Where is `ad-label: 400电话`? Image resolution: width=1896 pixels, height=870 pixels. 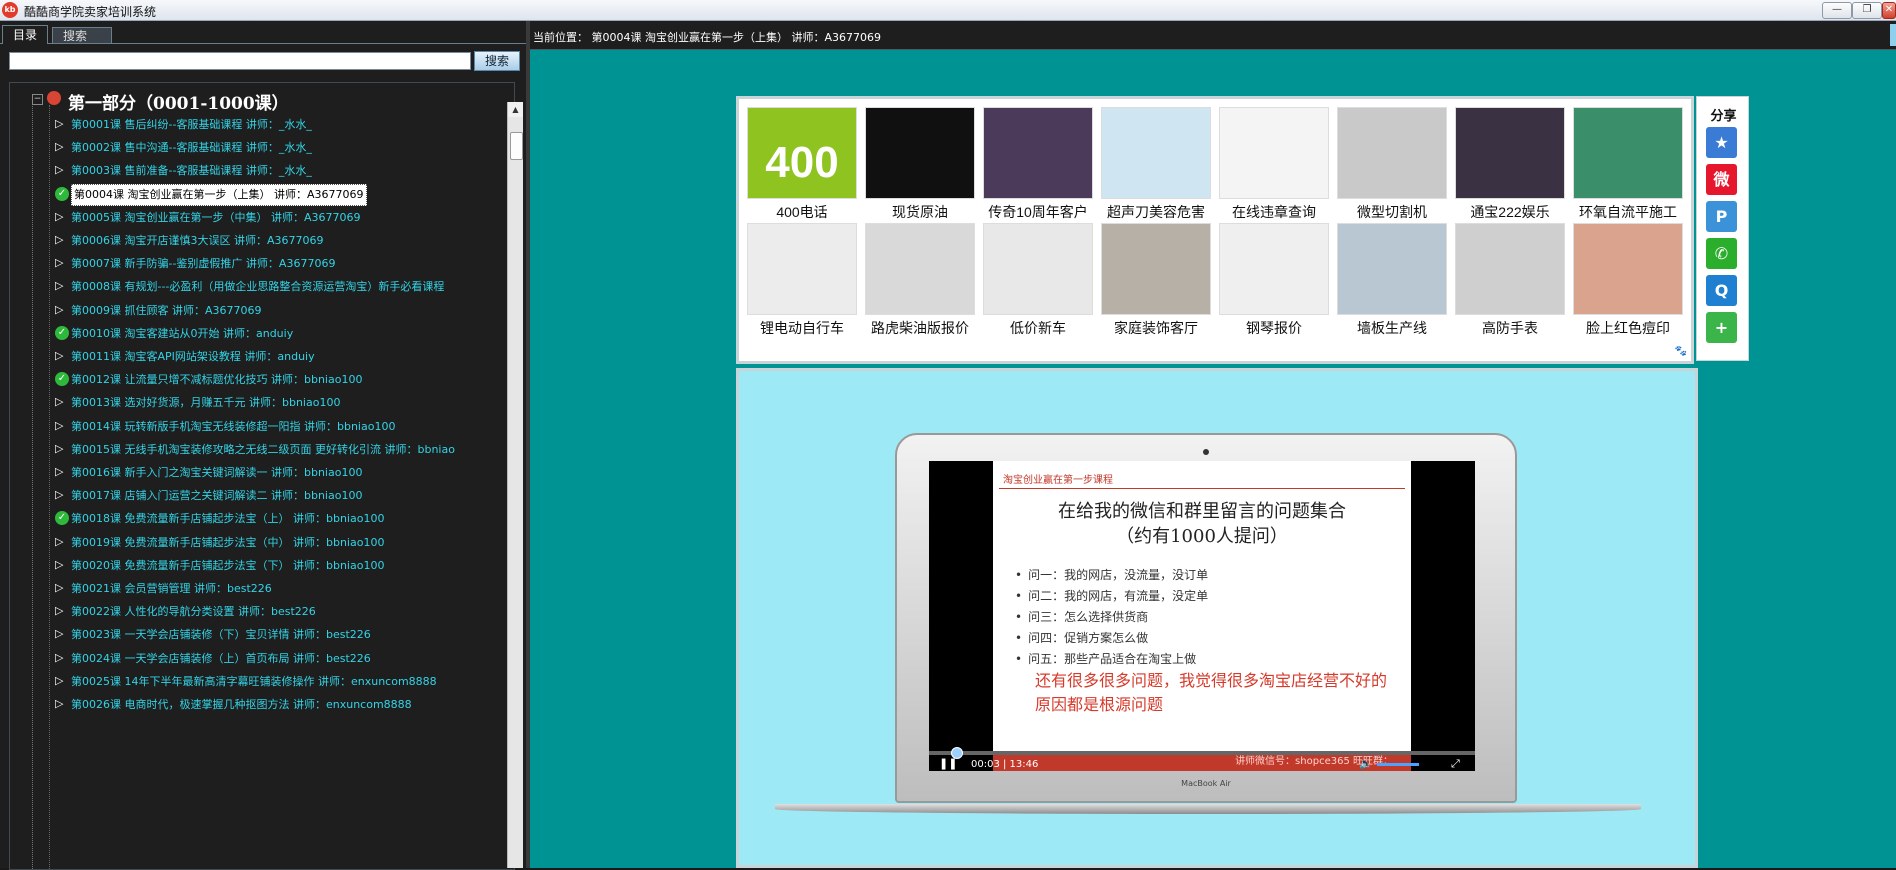 ad-label: 400电话 is located at coordinates (802, 212).